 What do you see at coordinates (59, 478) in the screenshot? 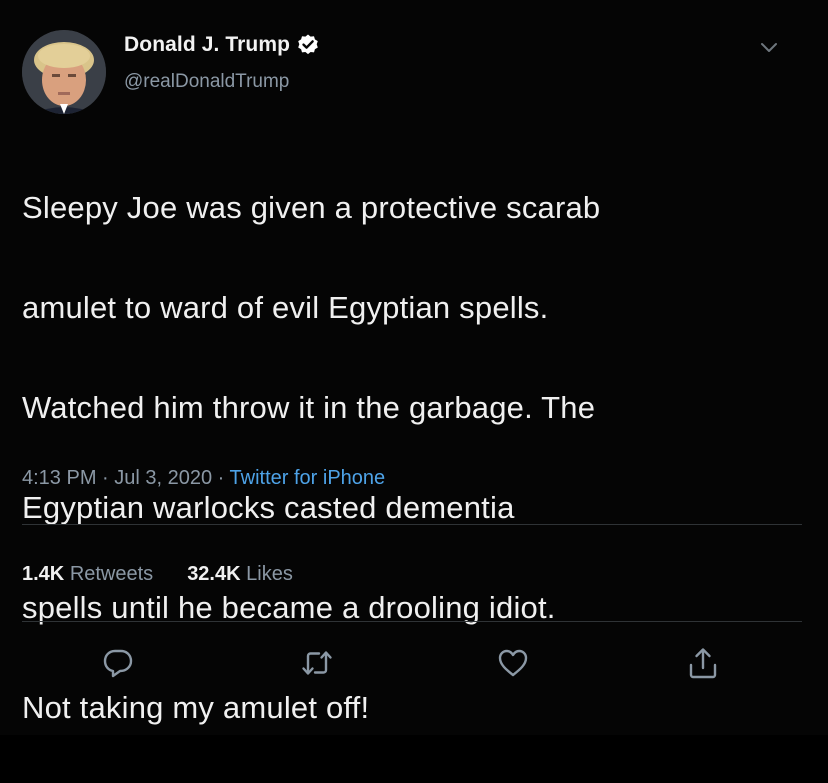
I see `tweet-time: 4:13 PM` at bounding box center [59, 478].